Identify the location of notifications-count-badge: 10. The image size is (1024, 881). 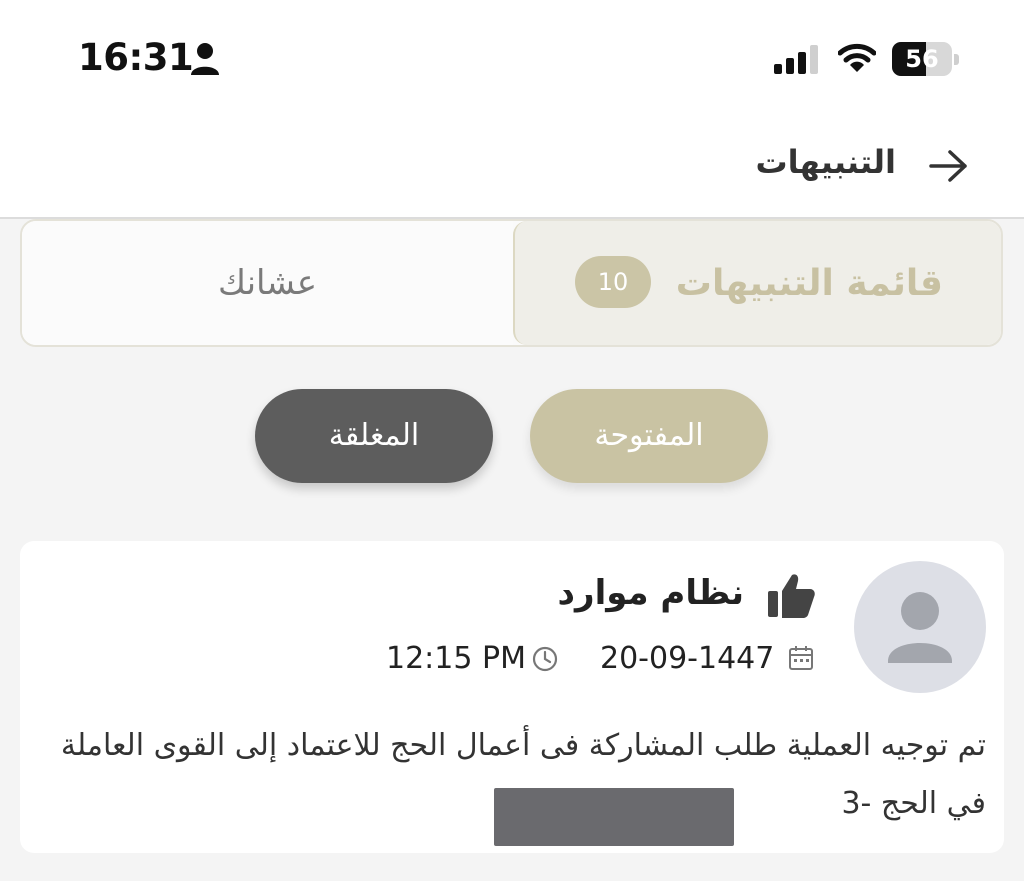
(613, 282).